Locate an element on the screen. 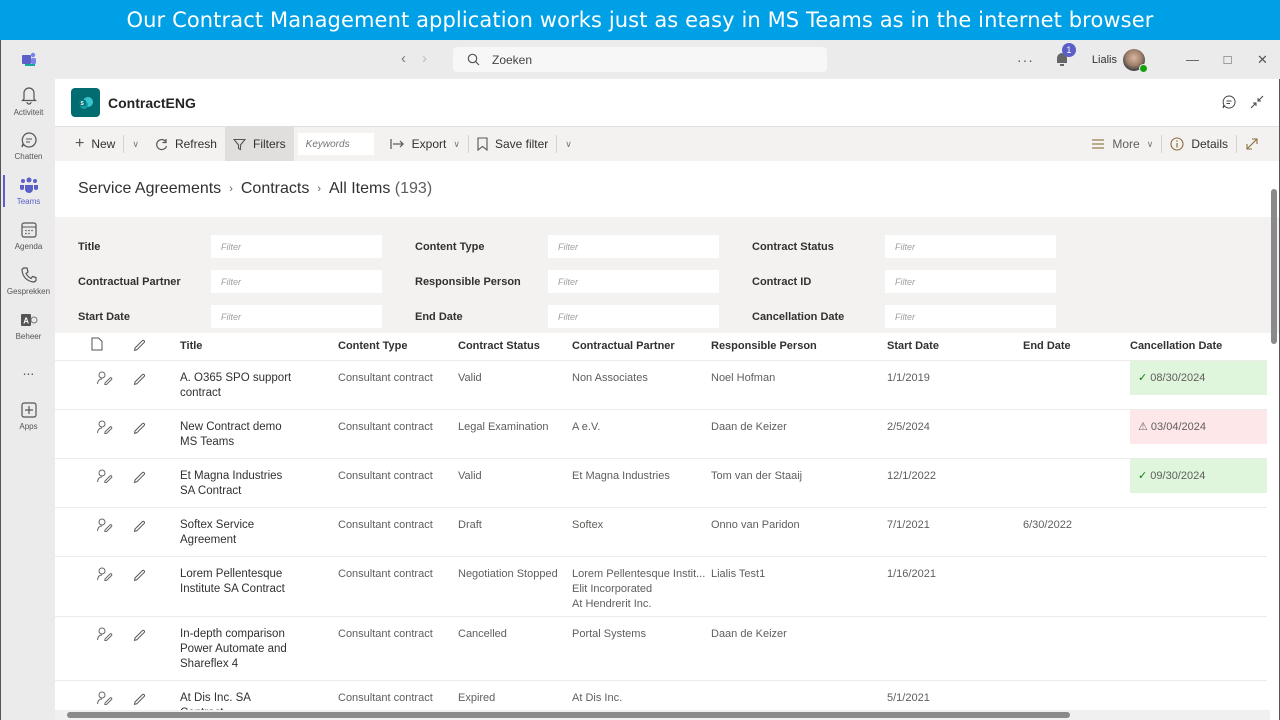 This screenshot has width=1280, height=720. rail-item-activity: Activiteit is located at coordinates (28, 101).